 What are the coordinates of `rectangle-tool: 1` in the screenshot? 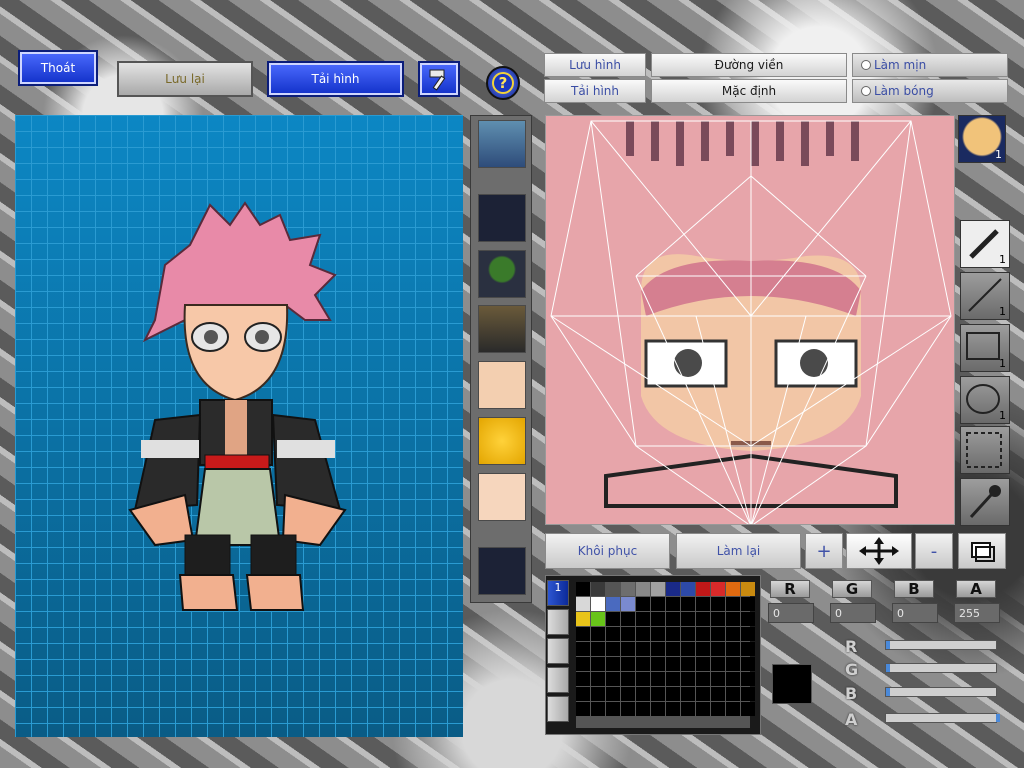 It's located at (985, 348).